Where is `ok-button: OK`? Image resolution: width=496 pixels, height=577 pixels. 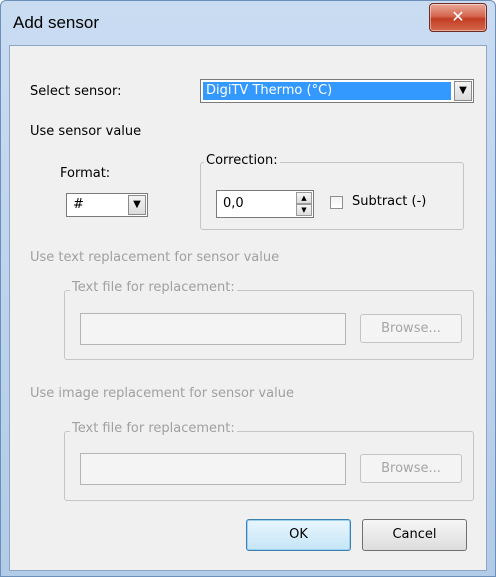
ok-button: OK is located at coordinates (298, 535).